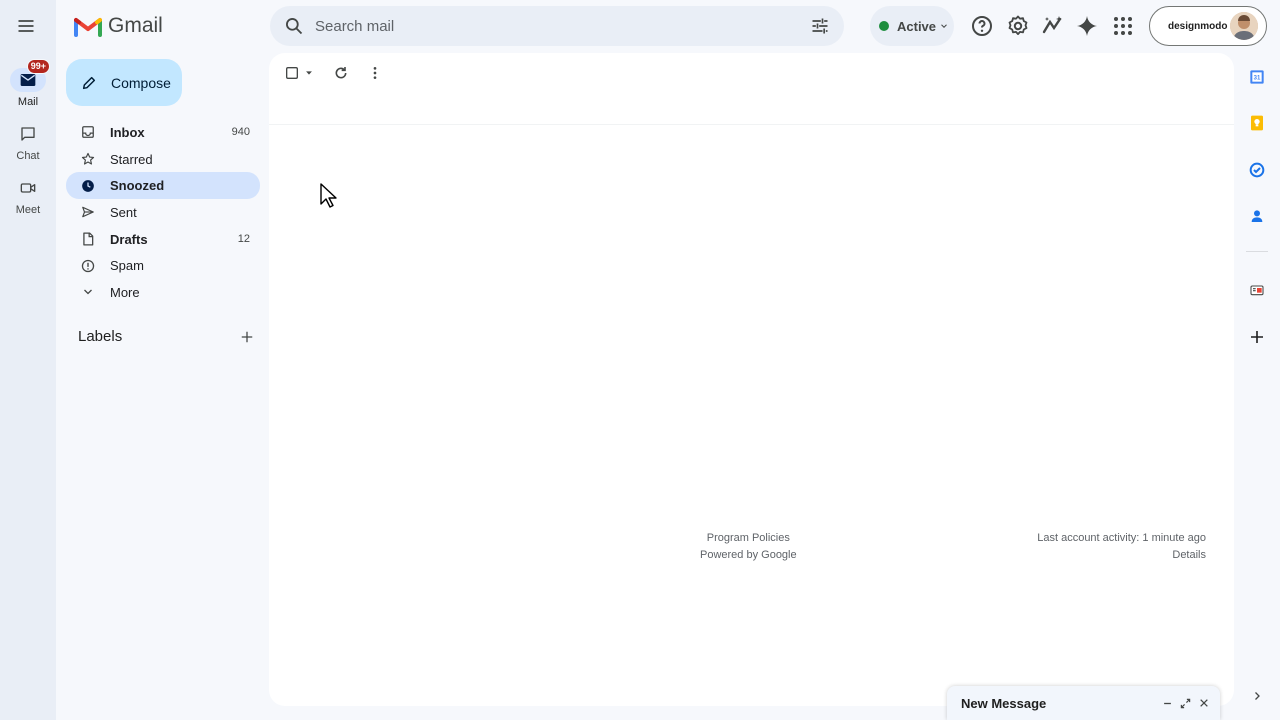 The height and width of the screenshot is (720, 1280). Describe the element at coordinates (982, 26) in the screenshot. I see `help-icon` at that location.